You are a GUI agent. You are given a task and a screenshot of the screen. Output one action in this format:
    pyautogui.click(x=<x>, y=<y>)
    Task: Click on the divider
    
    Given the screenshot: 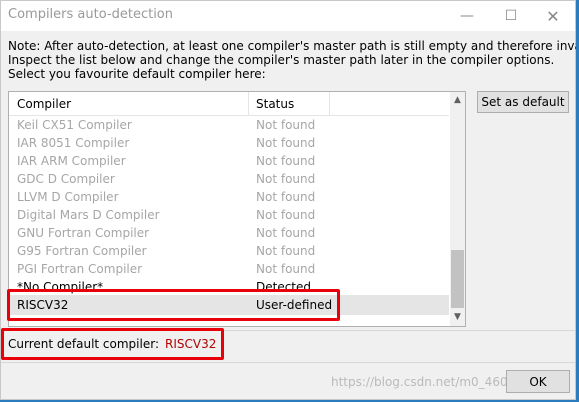 What is the action you would take?
    pyautogui.click(x=288, y=362)
    